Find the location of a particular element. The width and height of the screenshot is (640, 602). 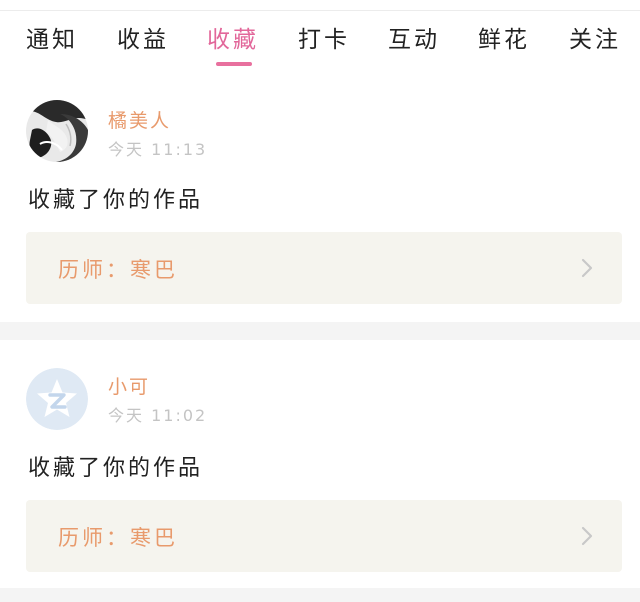

username: 小可 is located at coordinates (129, 385).